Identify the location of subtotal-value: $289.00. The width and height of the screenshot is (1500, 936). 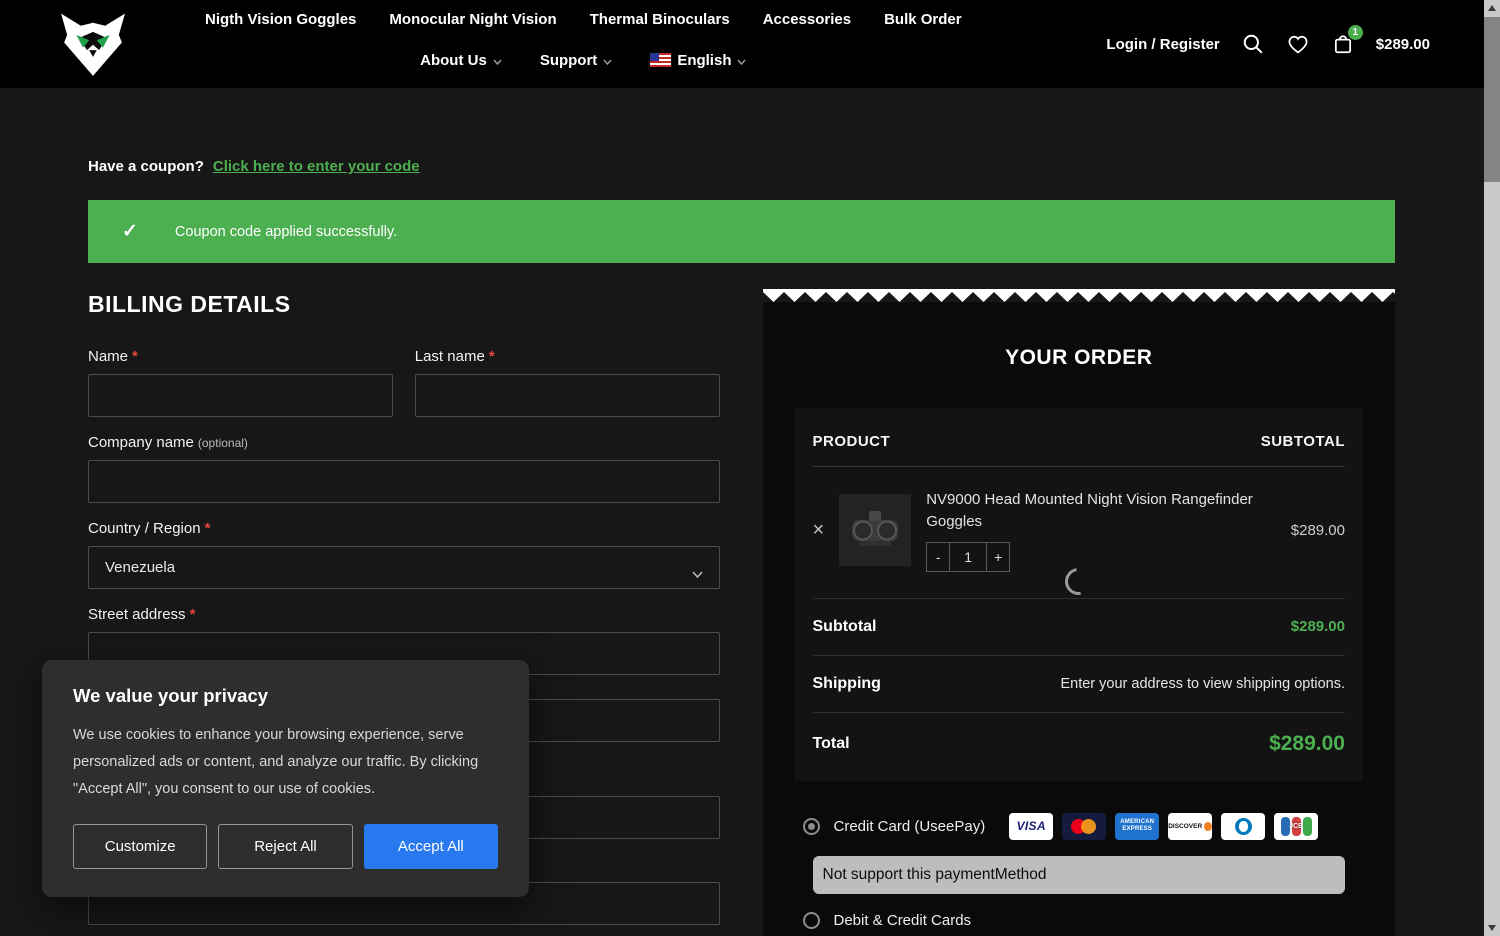
(1317, 626).